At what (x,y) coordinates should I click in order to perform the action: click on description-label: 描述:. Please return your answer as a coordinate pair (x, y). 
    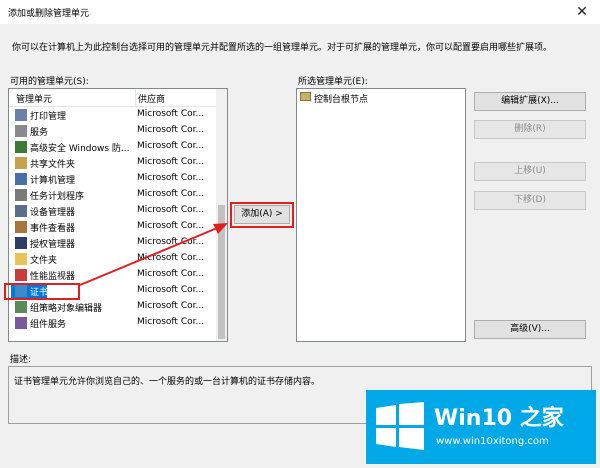
    Looking at the image, I should click on (21, 360).